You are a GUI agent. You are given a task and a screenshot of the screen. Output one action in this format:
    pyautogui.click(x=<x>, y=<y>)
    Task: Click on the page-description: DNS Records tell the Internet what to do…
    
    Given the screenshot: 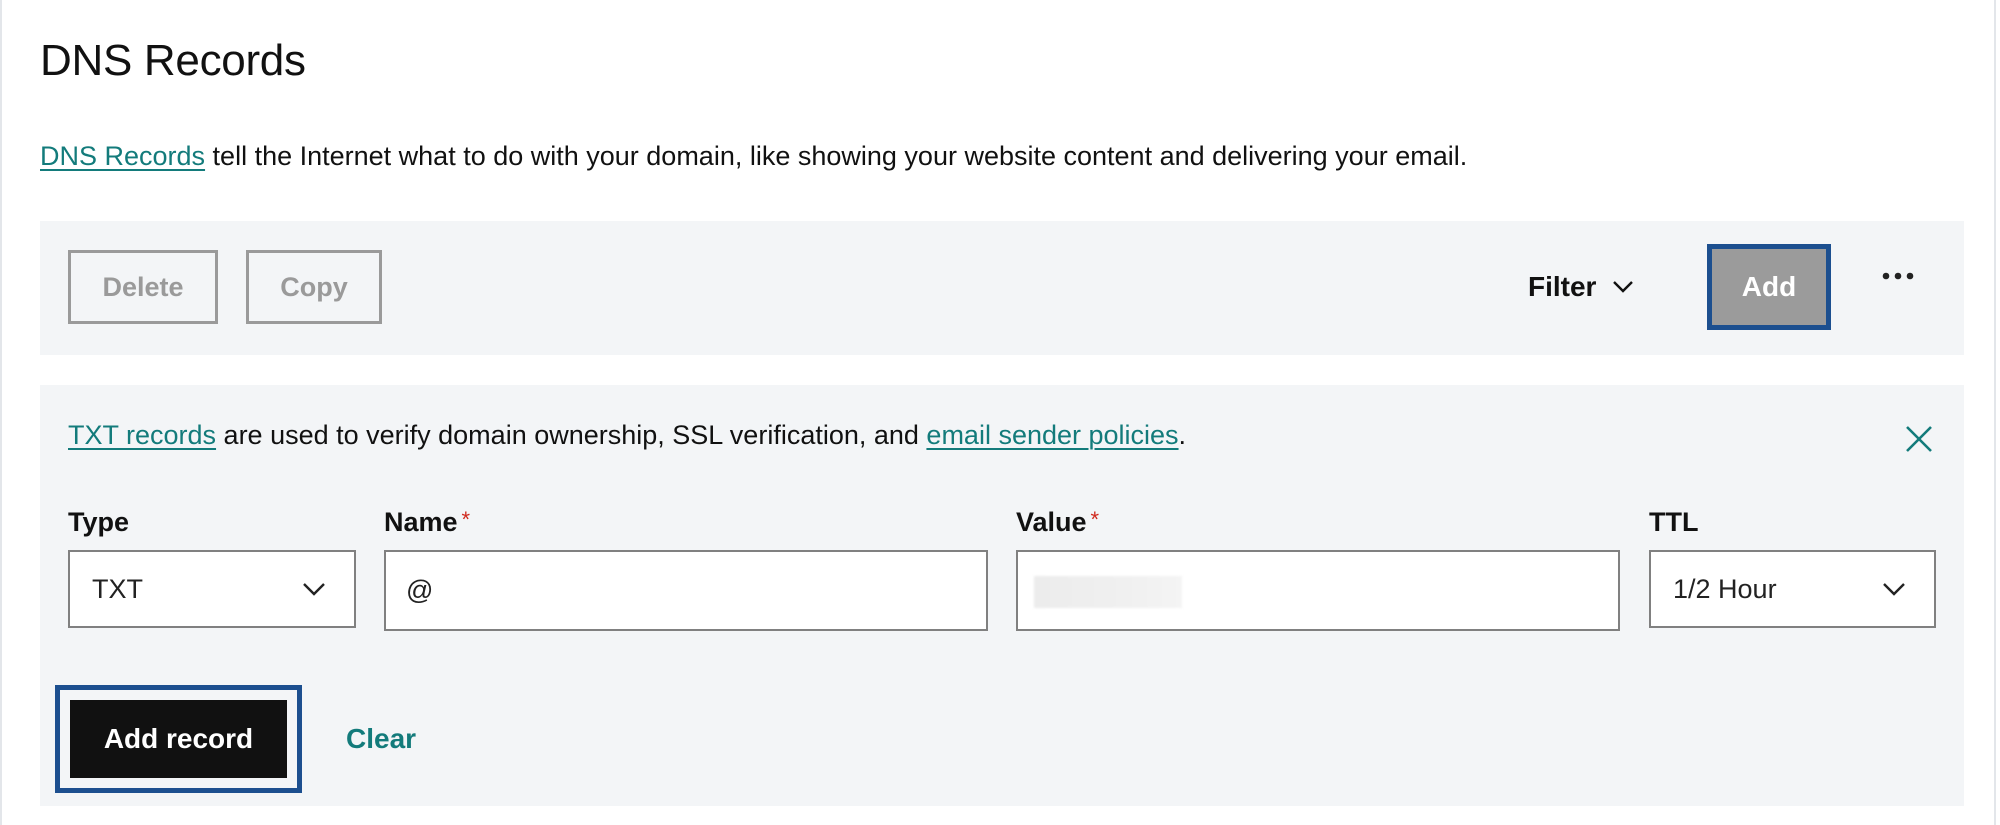 What is the action you would take?
    pyautogui.click(x=753, y=156)
    